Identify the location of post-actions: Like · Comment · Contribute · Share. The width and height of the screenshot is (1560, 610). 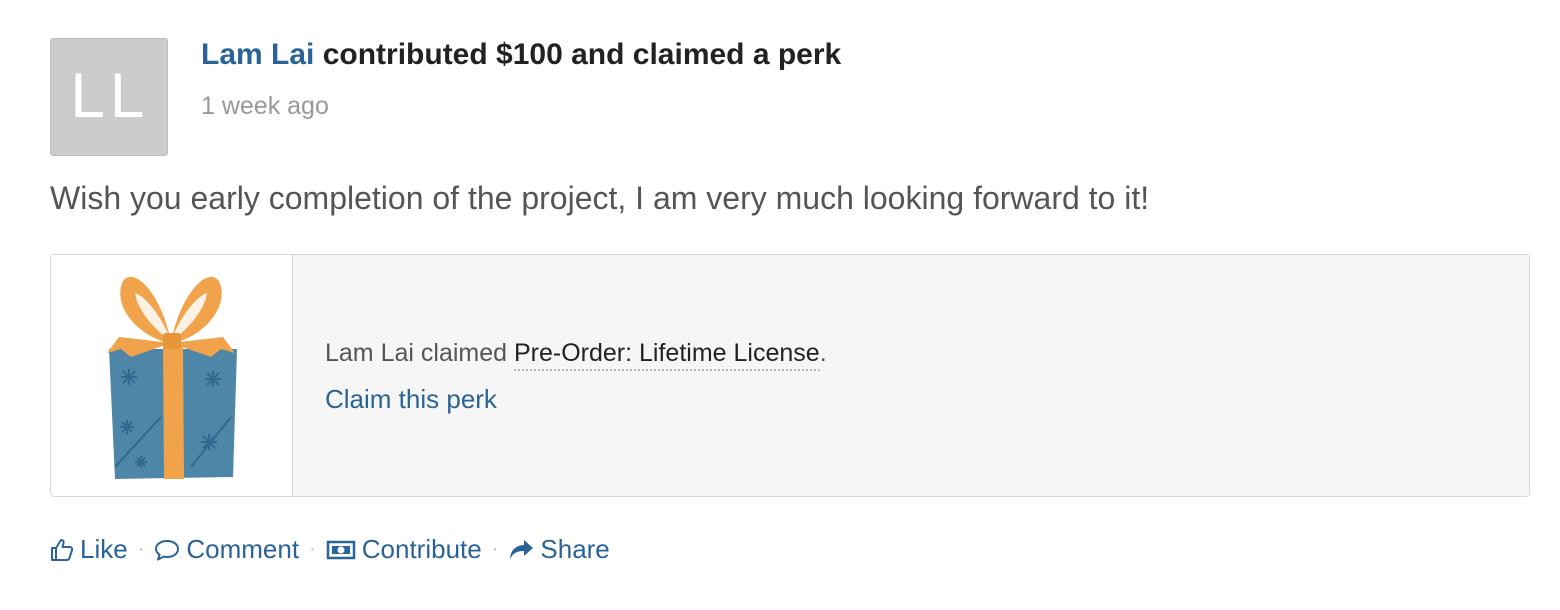
(330, 549).